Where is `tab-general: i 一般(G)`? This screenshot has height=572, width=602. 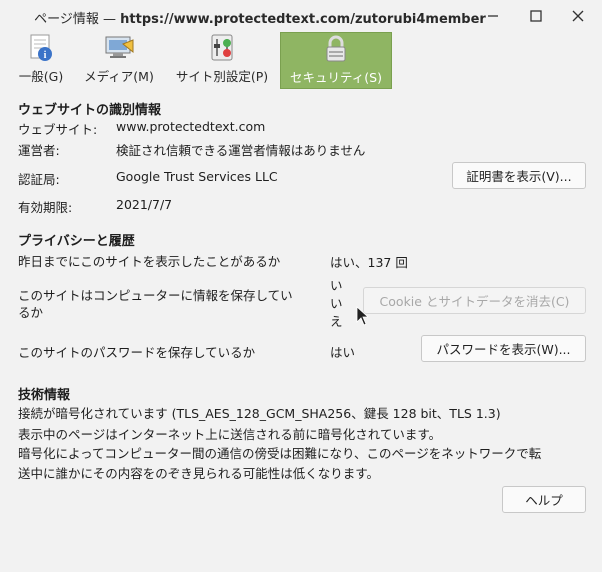
tab-general: i 一般(G) is located at coordinates (41, 59).